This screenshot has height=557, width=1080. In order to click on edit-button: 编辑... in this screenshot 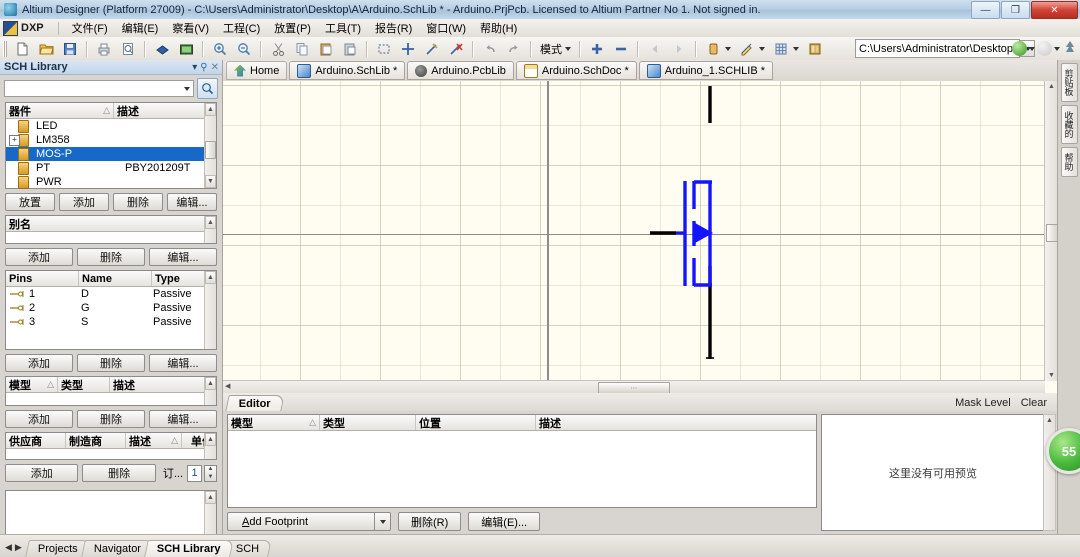, I will do `click(192, 202)`.